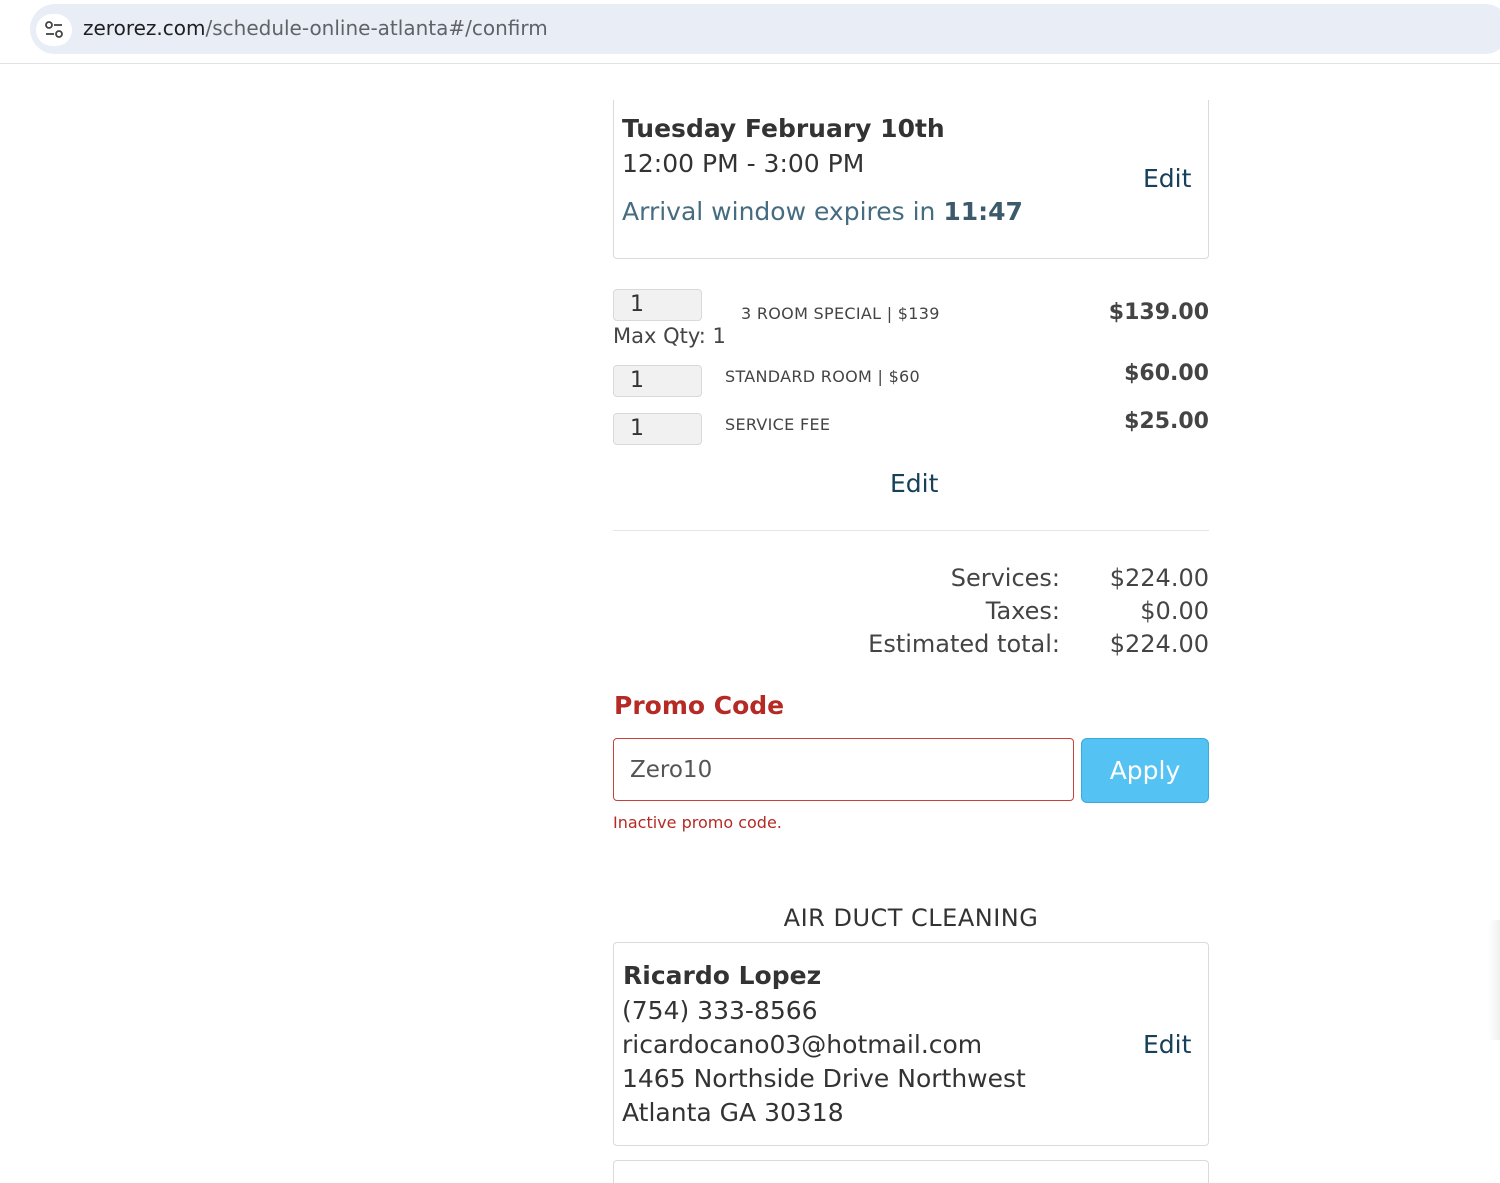  I want to click on promo-code-input, so click(843, 769).